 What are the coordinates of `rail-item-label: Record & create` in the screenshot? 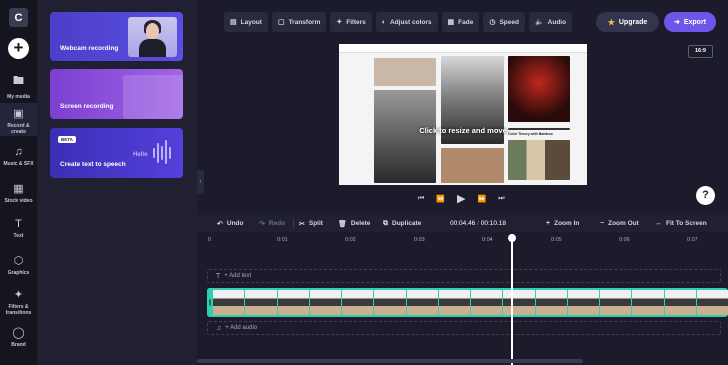 It's located at (18, 129).